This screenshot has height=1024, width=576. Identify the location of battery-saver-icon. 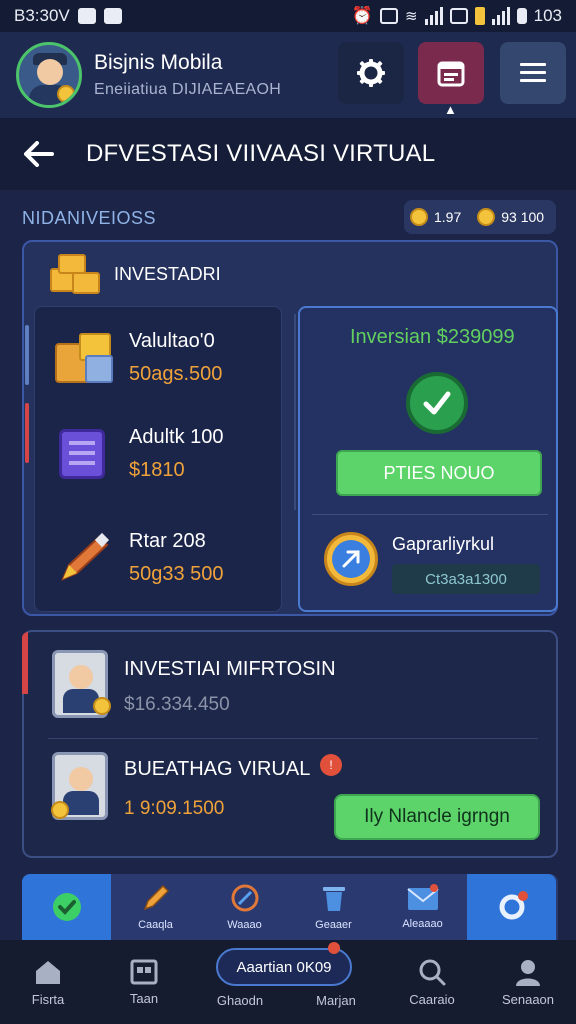
(479, 16).